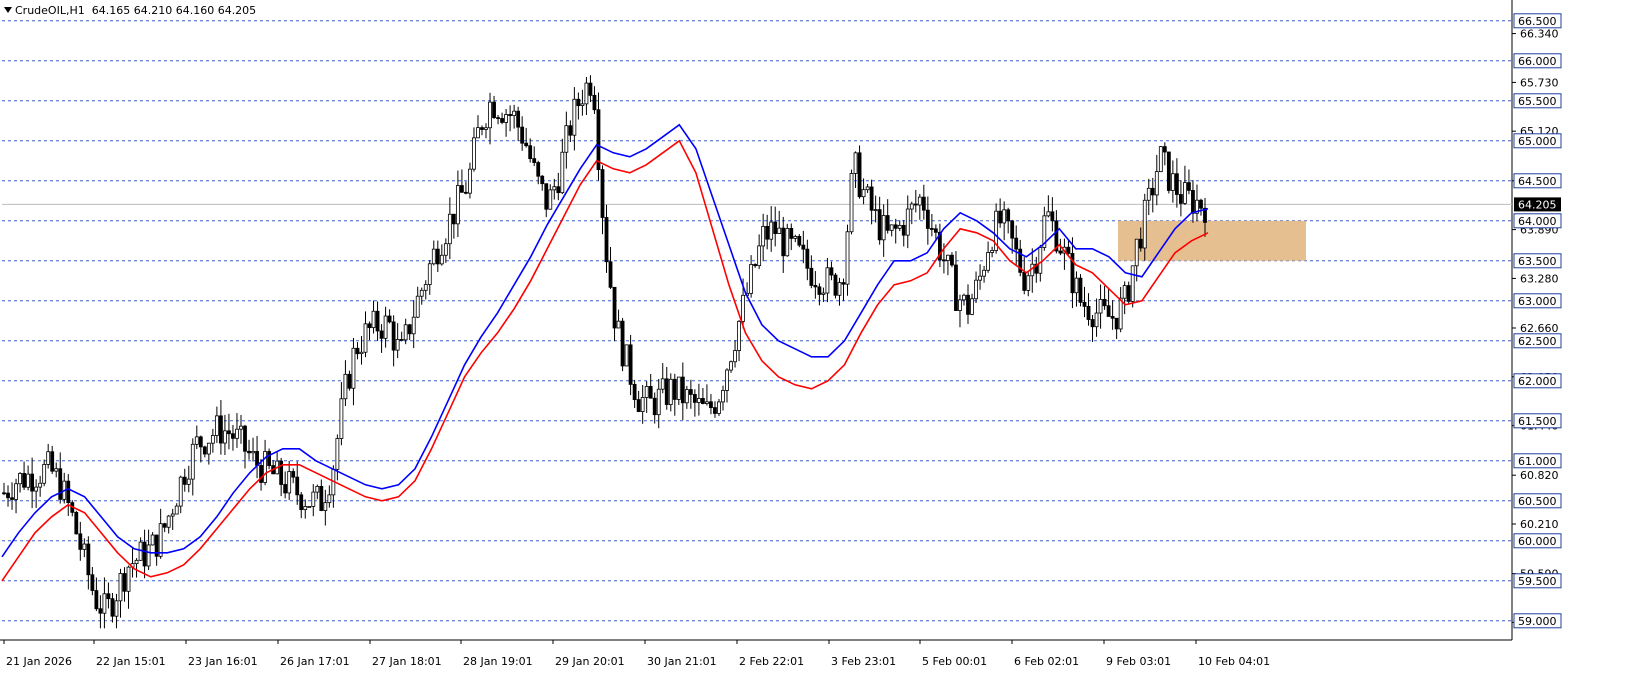 This screenshot has width=1641, height=674. Describe the element at coordinates (1537, 341) in the screenshot. I see `level-label: 62.500` at that location.